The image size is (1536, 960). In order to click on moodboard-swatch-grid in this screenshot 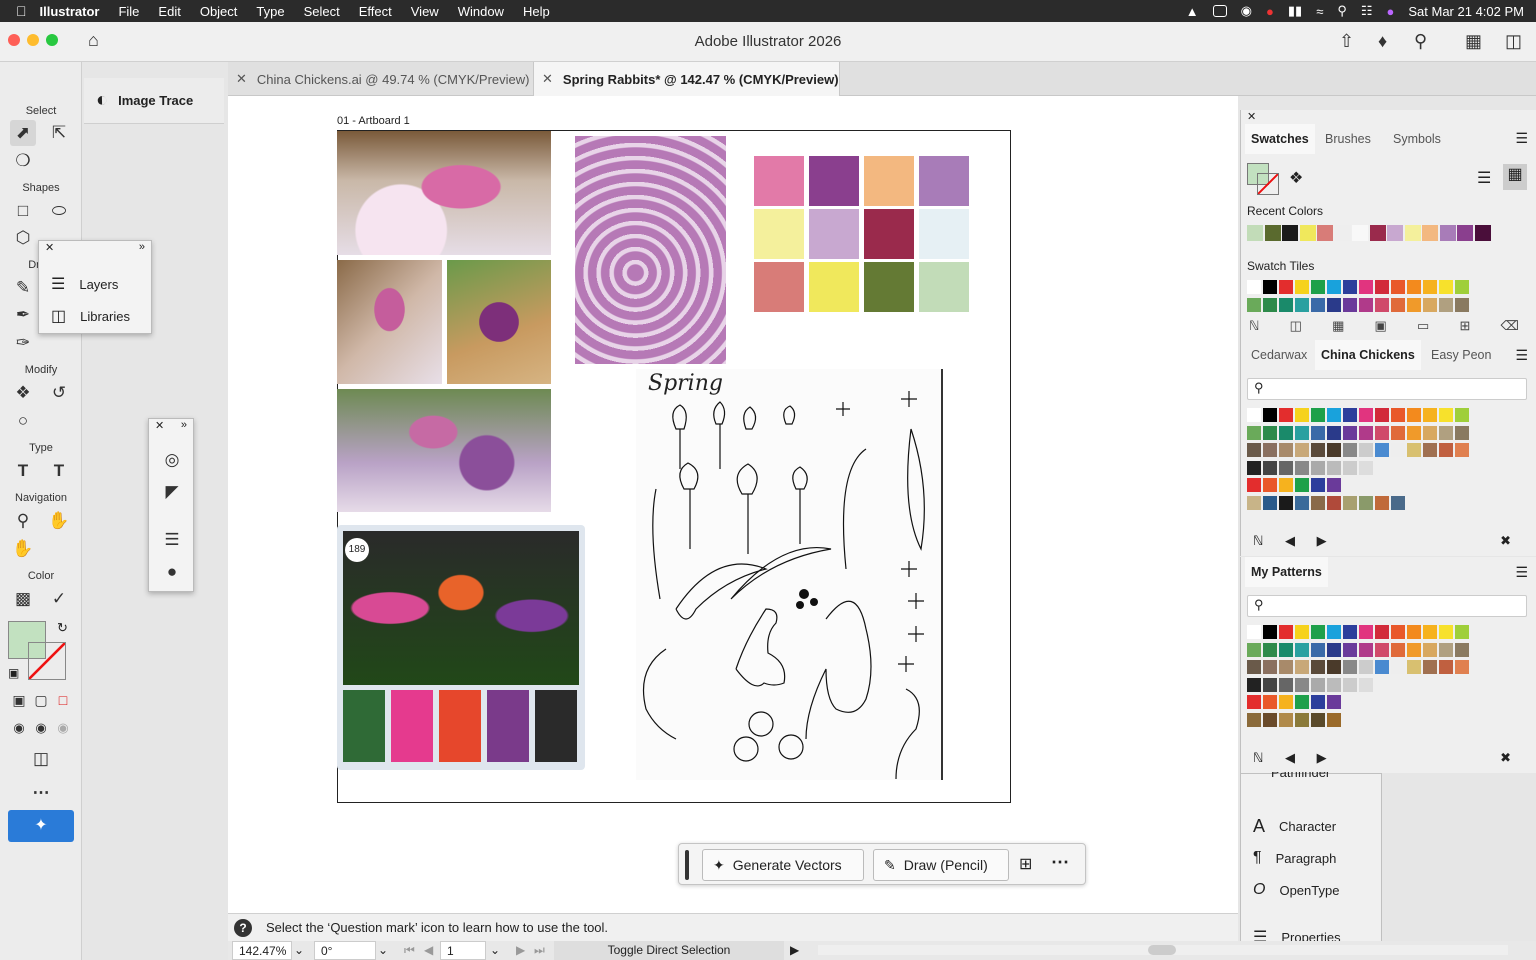, I will do `click(863, 235)`.